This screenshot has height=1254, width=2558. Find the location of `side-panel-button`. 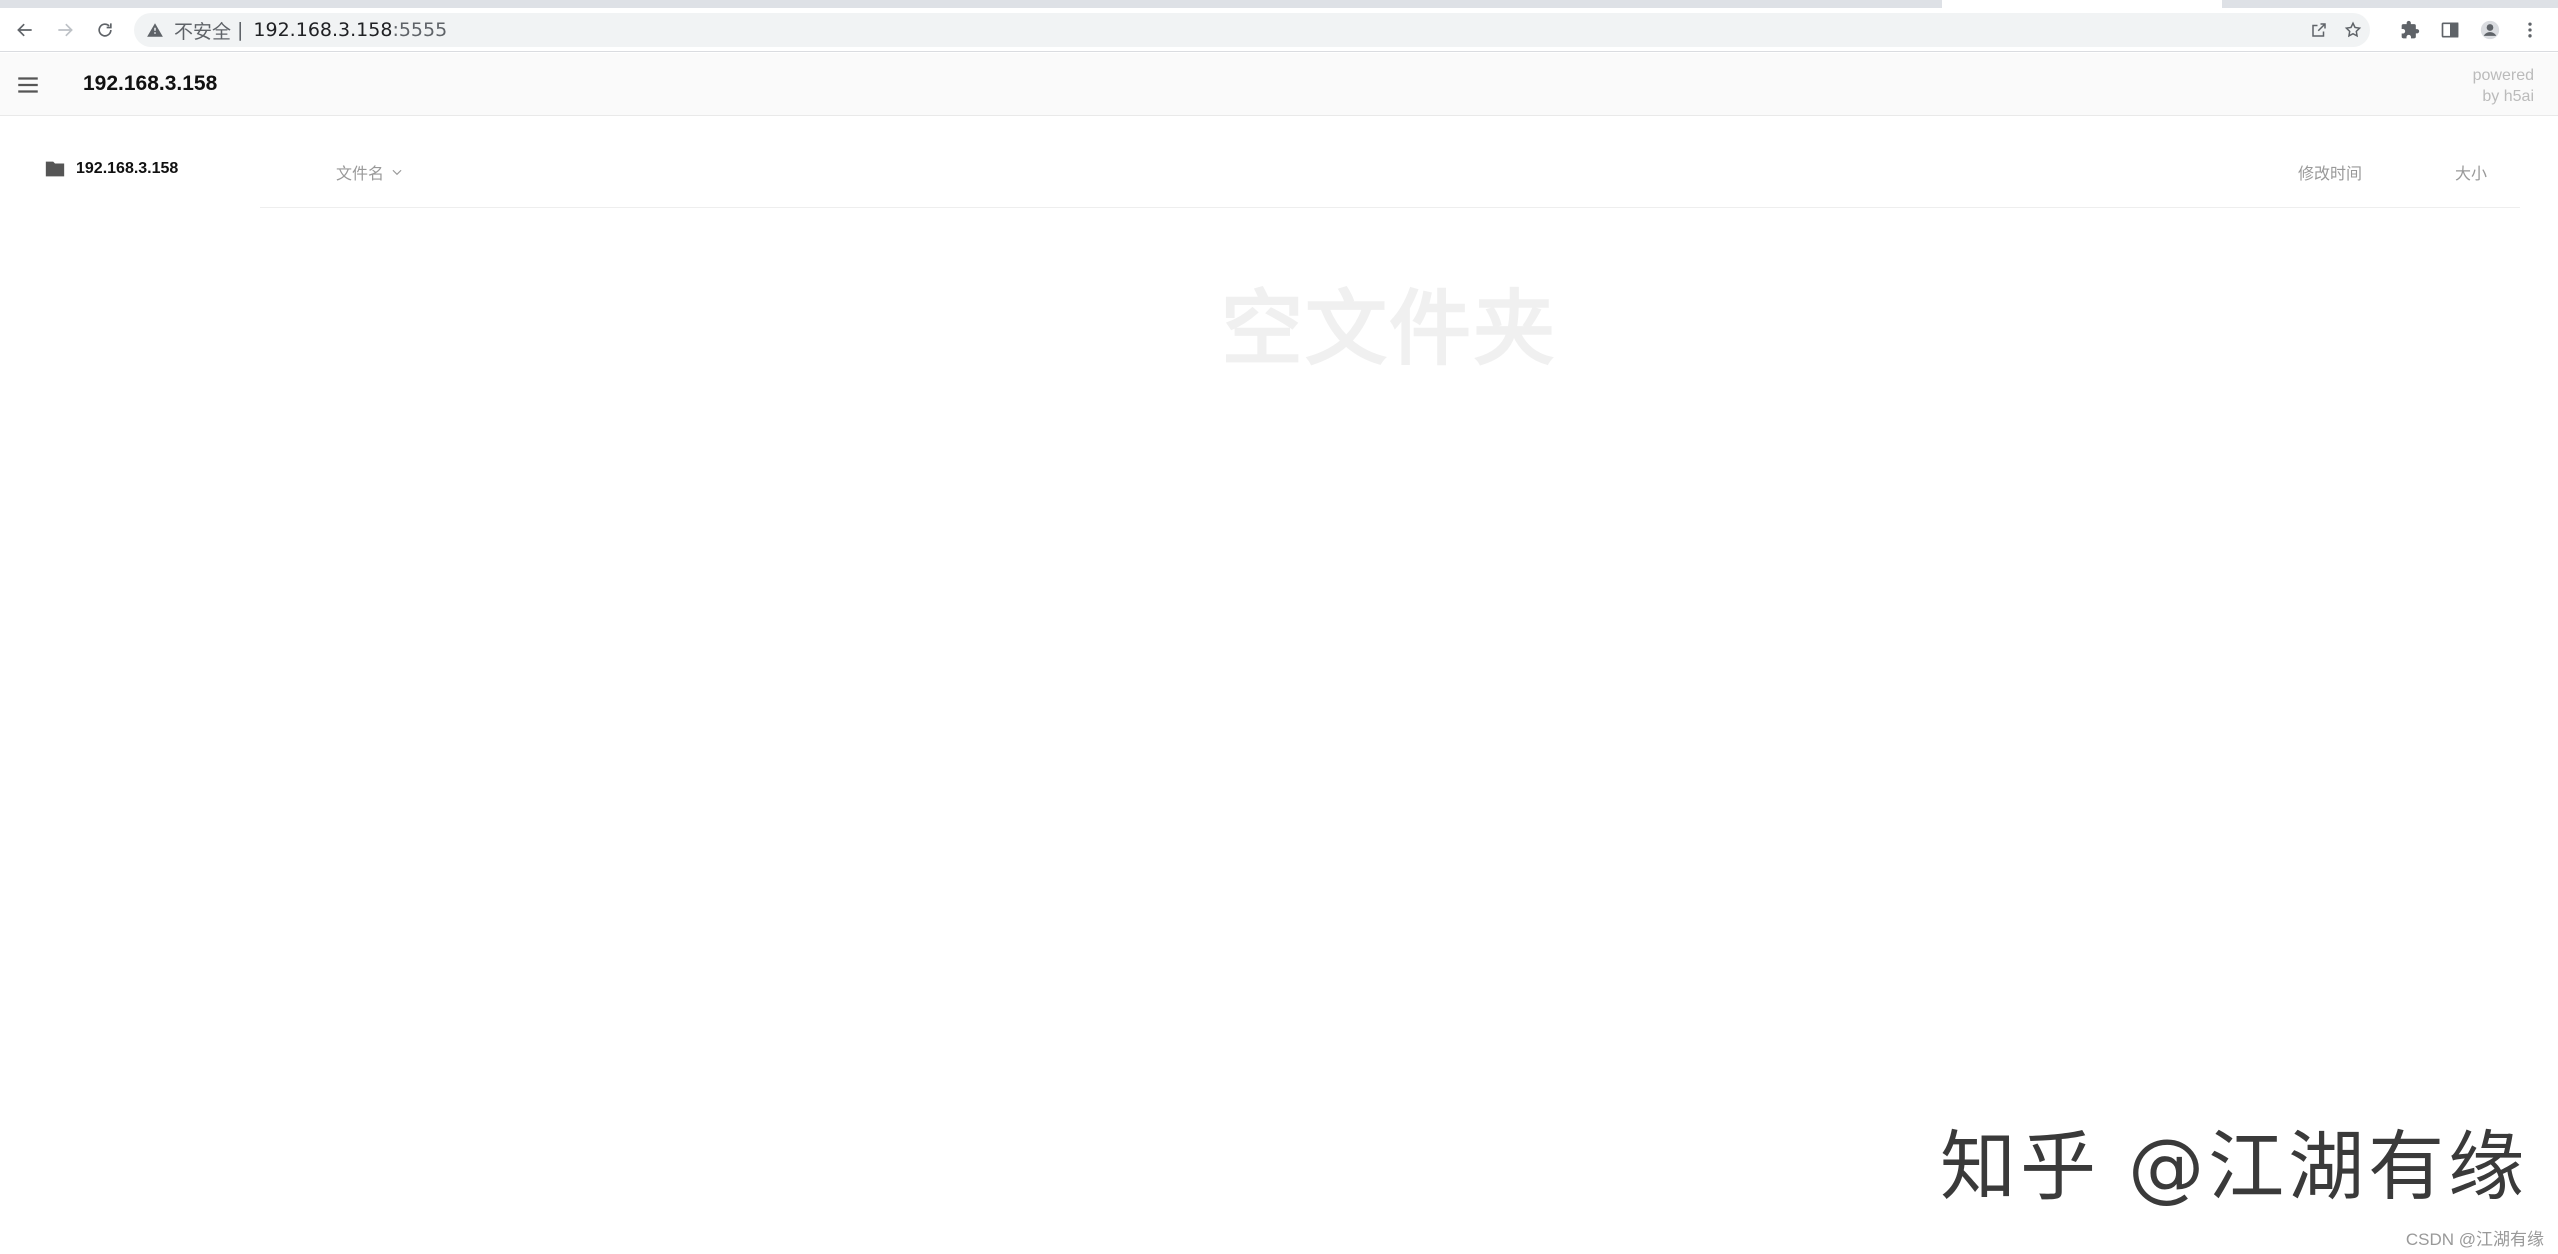

side-panel-button is located at coordinates (2450, 30).